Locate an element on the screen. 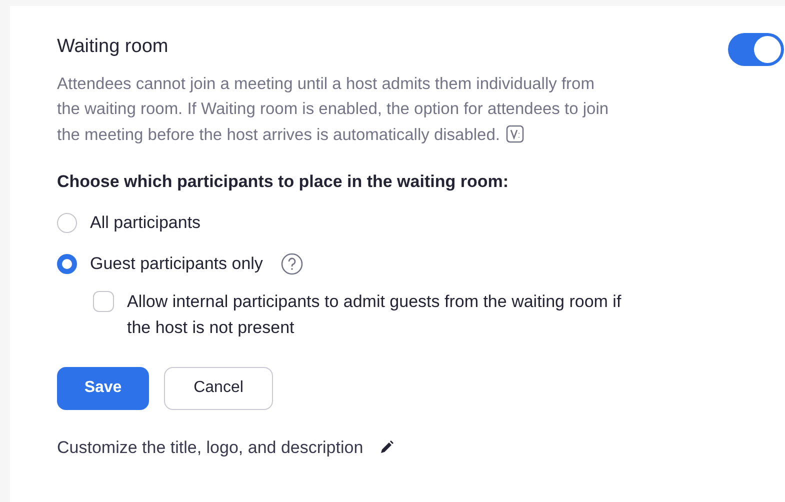 The image size is (785, 502). toggle-switch is located at coordinates (756, 49).